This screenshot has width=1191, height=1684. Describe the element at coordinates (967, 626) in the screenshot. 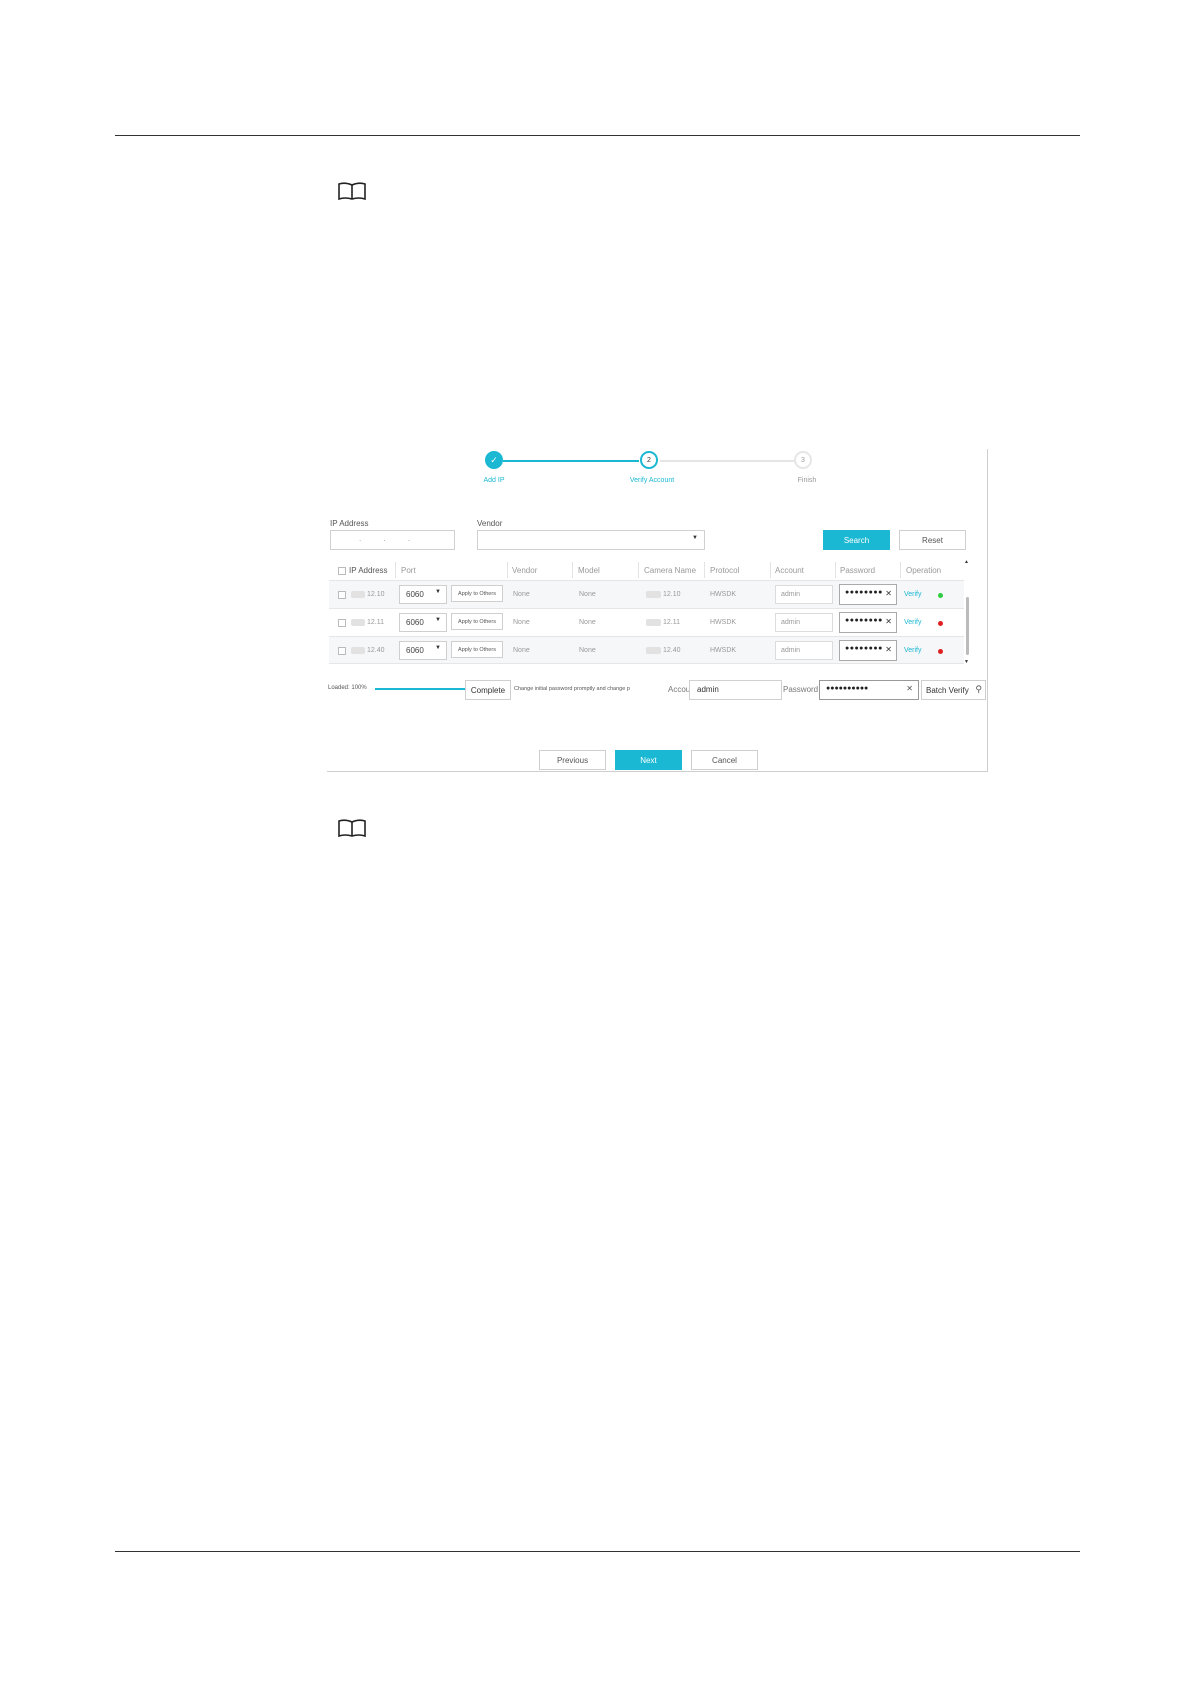

I see `scroll-thumb` at that location.